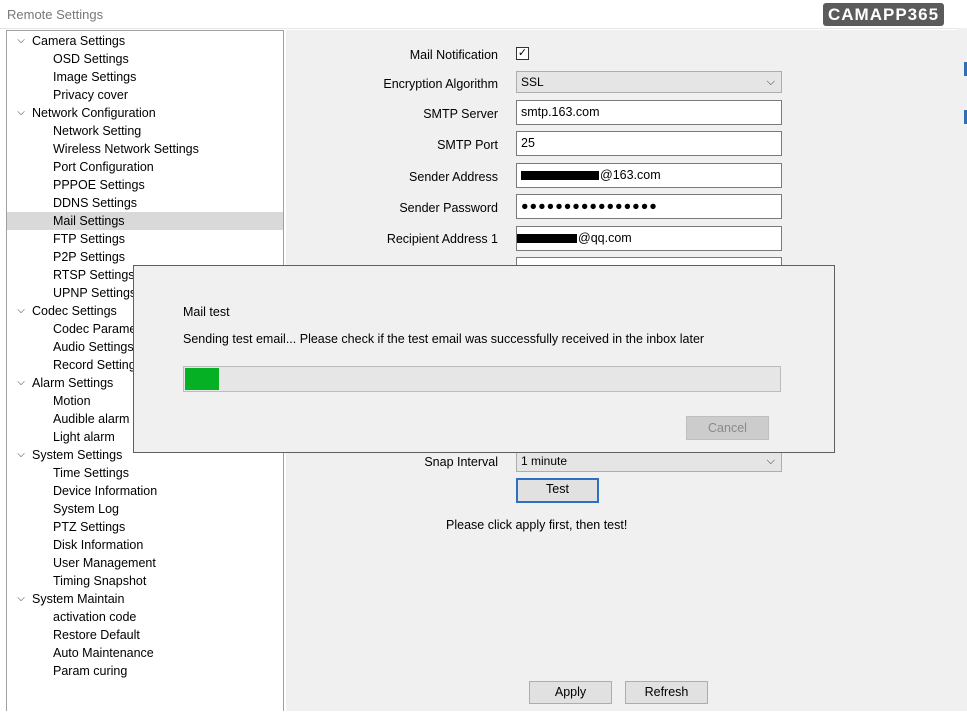 This screenshot has width=967, height=720. I want to click on tree-item-p2p-settings: P2P Settings, so click(145, 257).